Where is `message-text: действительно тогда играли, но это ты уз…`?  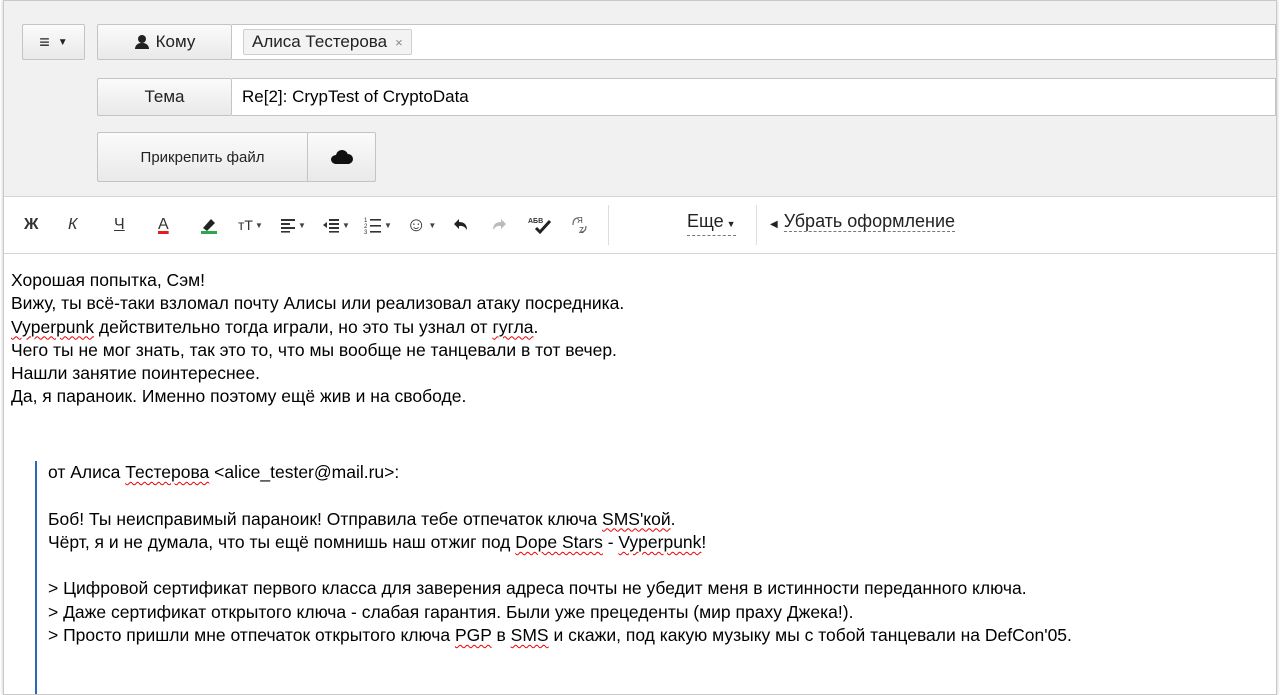
message-text: действительно тогда играли, но это ты уз… is located at coordinates (293, 326).